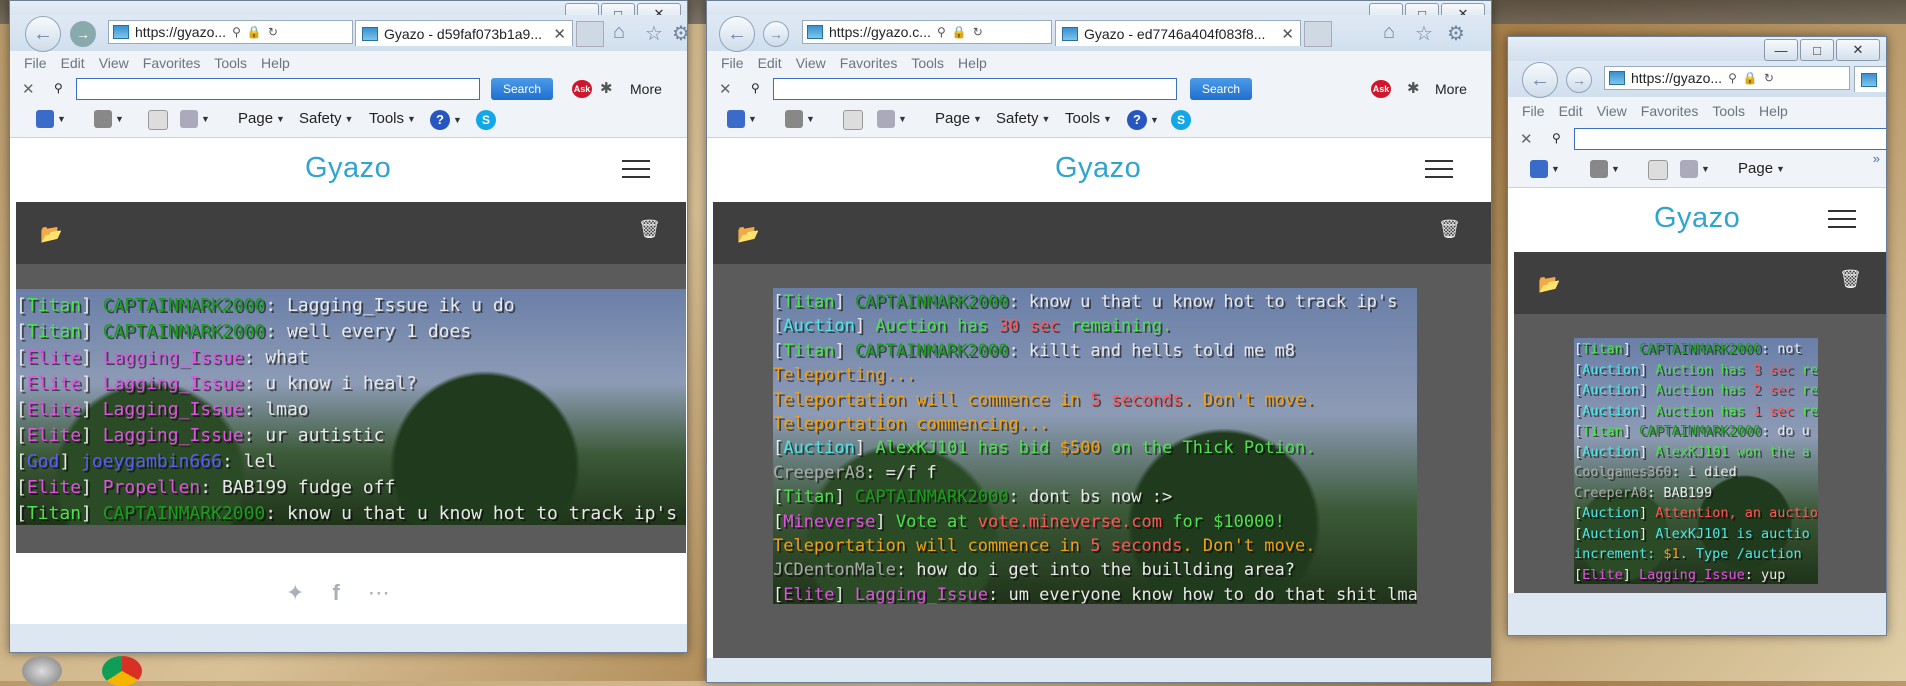 The width and height of the screenshot is (1906, 686). What do you see at coordinates (725, 89) in the screenshot?
I see `toolbar-close-icon: ✕` at bounding box center [725, 89].